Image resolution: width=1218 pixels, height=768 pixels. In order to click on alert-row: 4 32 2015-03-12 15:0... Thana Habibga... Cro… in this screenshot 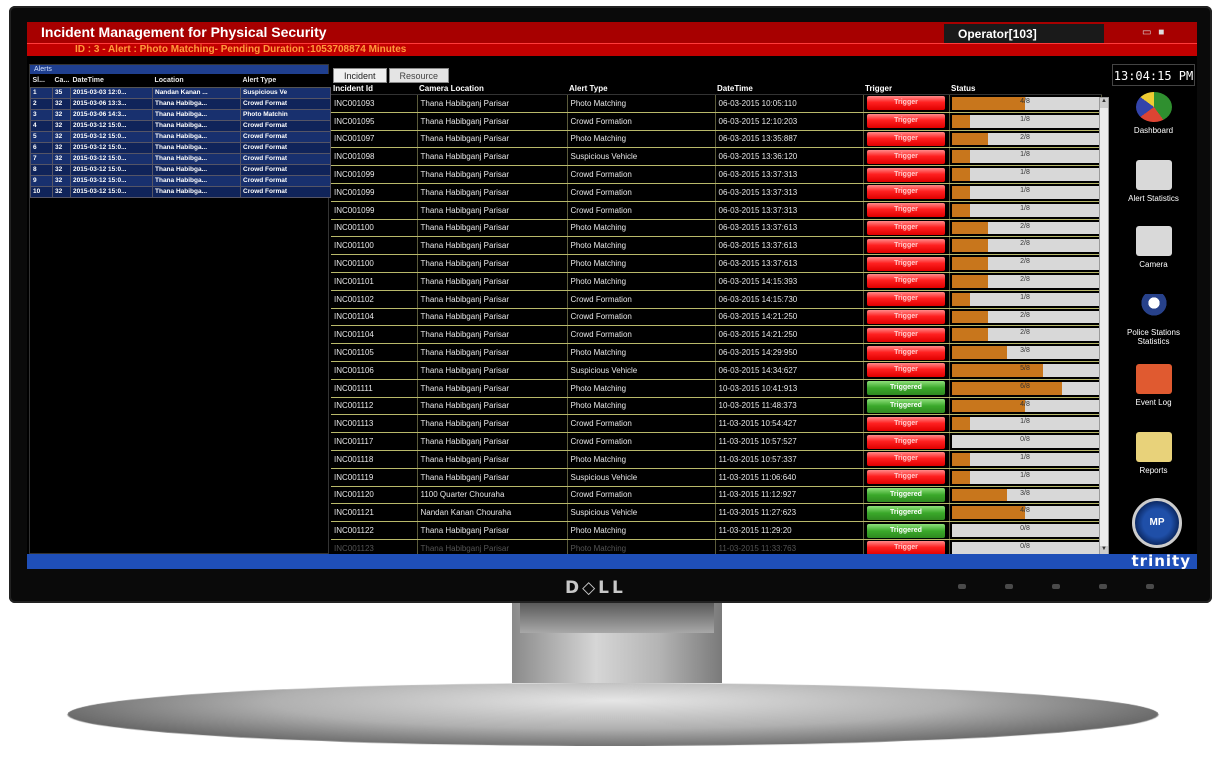, I will do `click(180, 125)`.